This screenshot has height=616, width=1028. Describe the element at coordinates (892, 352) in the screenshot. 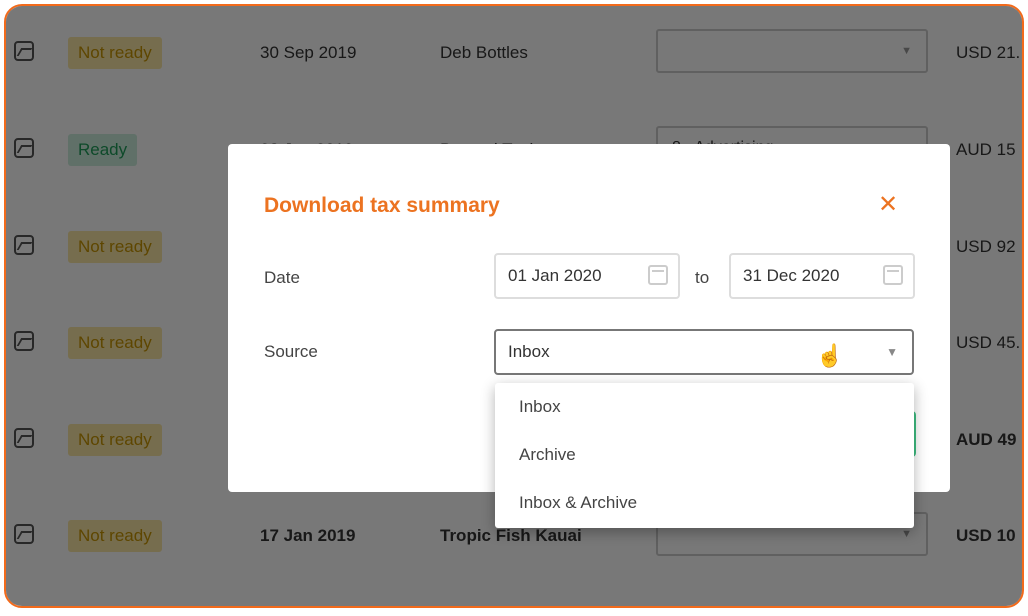

I see `chevron-down-icon: ▼` at that location.